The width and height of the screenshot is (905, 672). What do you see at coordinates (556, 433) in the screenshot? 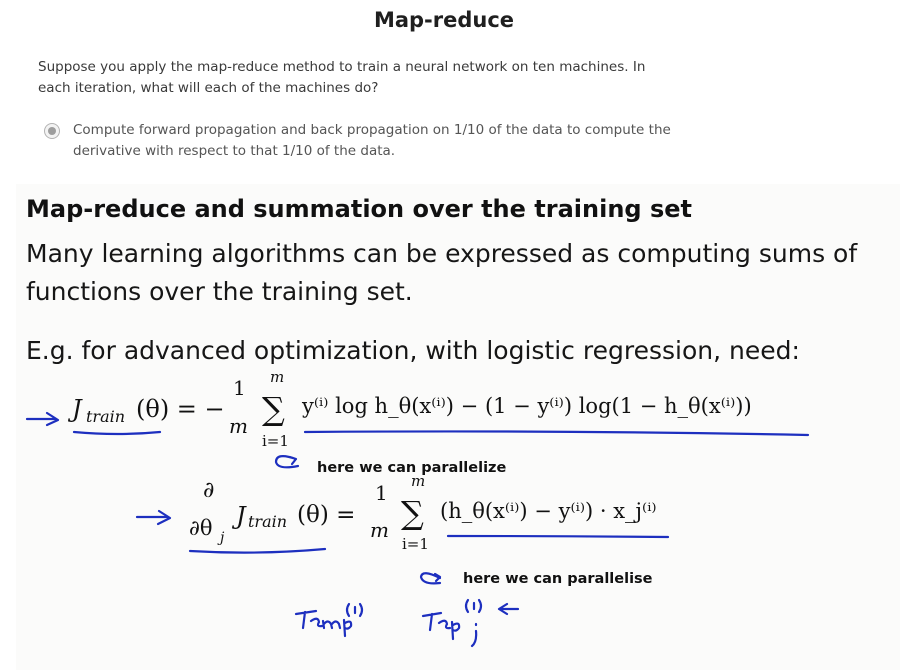
I see `underline-body1` at bounding box center [556, 433].